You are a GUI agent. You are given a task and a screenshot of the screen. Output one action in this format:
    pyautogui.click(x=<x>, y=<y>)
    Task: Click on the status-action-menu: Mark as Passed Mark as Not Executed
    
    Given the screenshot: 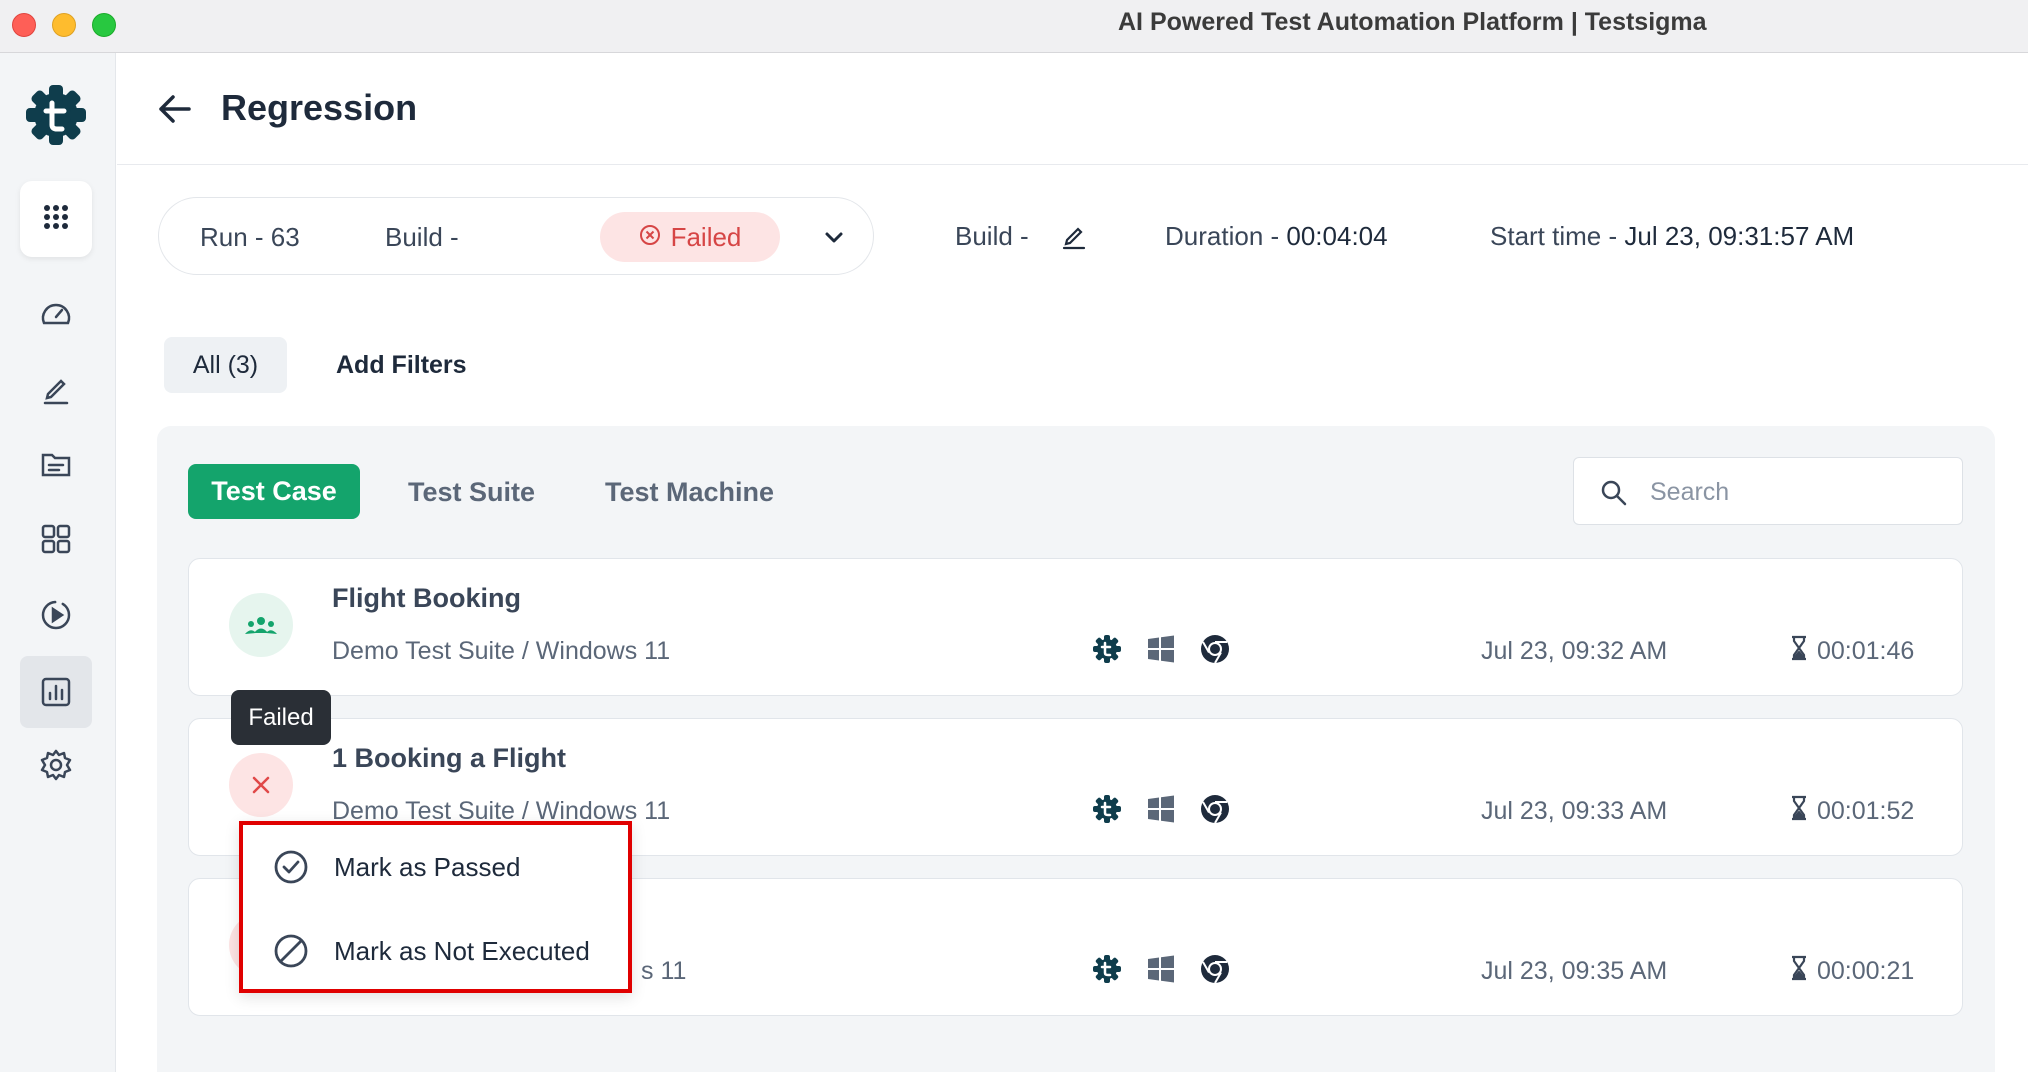 What is the action you would take?
    pyautogui.click(x=435, y=907)
    